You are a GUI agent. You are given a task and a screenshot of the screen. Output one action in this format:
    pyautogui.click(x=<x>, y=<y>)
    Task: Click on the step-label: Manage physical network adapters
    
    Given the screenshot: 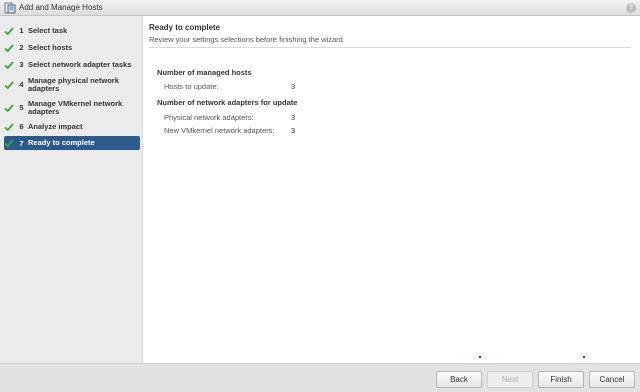 What is the action you would take?
    pyautogui.click(x=73, y=84)
    